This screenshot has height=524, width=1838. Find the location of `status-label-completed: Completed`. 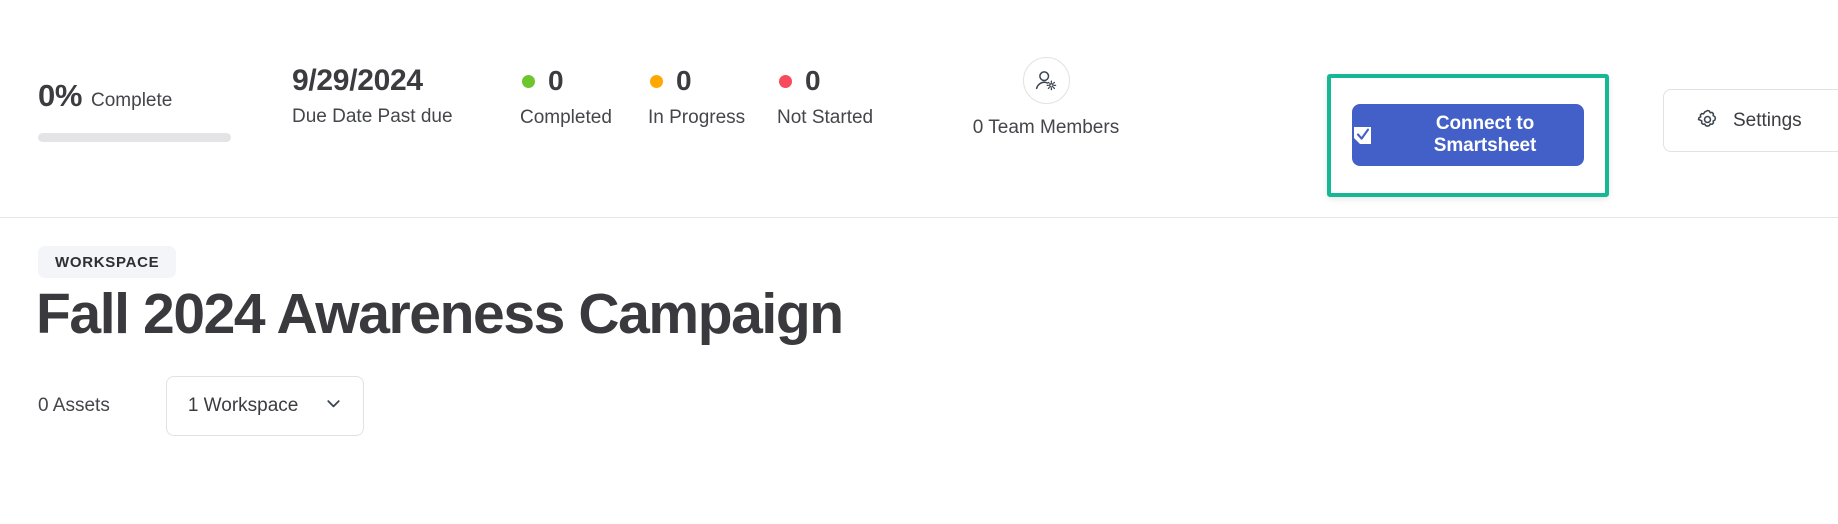

status-label-completed: Completed is located at coordinates (566, 117).